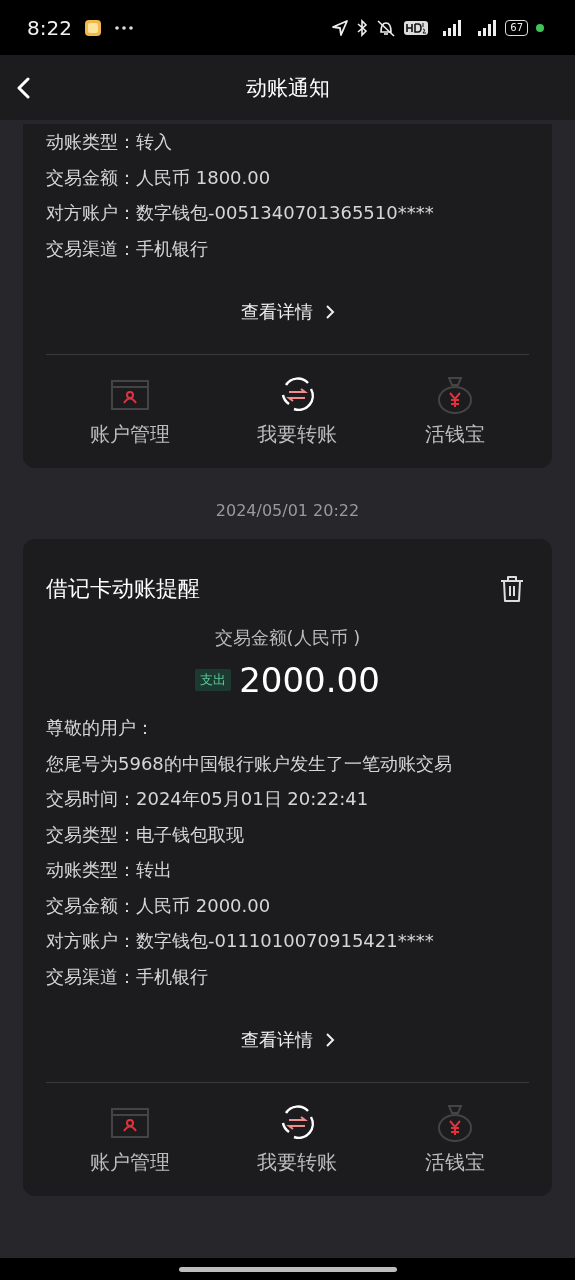 This screenshot has height=1280, width=575. Describe the element at coordinates (287, 511) in the screenshot. I see `timestamp: 2024/05/01 20:22` at that location.